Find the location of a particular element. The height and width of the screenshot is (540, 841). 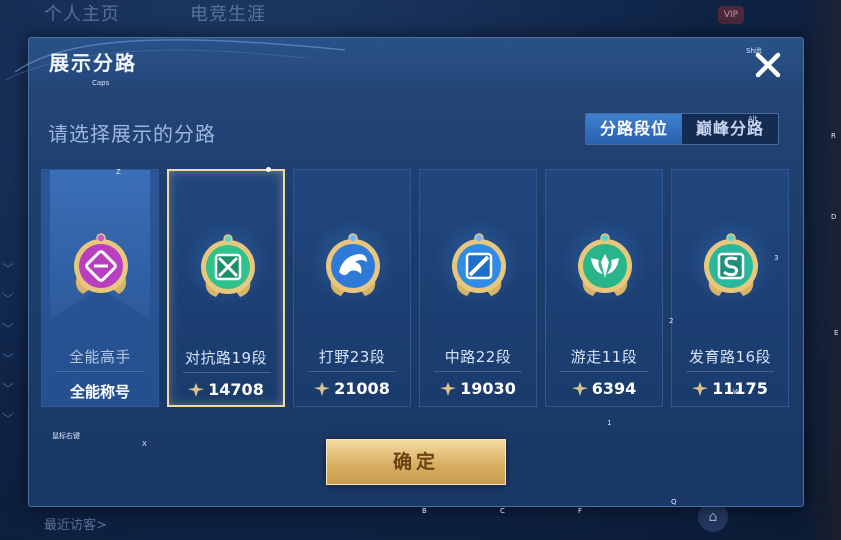

key-hint-r: R is located at coordinates (833, 136).